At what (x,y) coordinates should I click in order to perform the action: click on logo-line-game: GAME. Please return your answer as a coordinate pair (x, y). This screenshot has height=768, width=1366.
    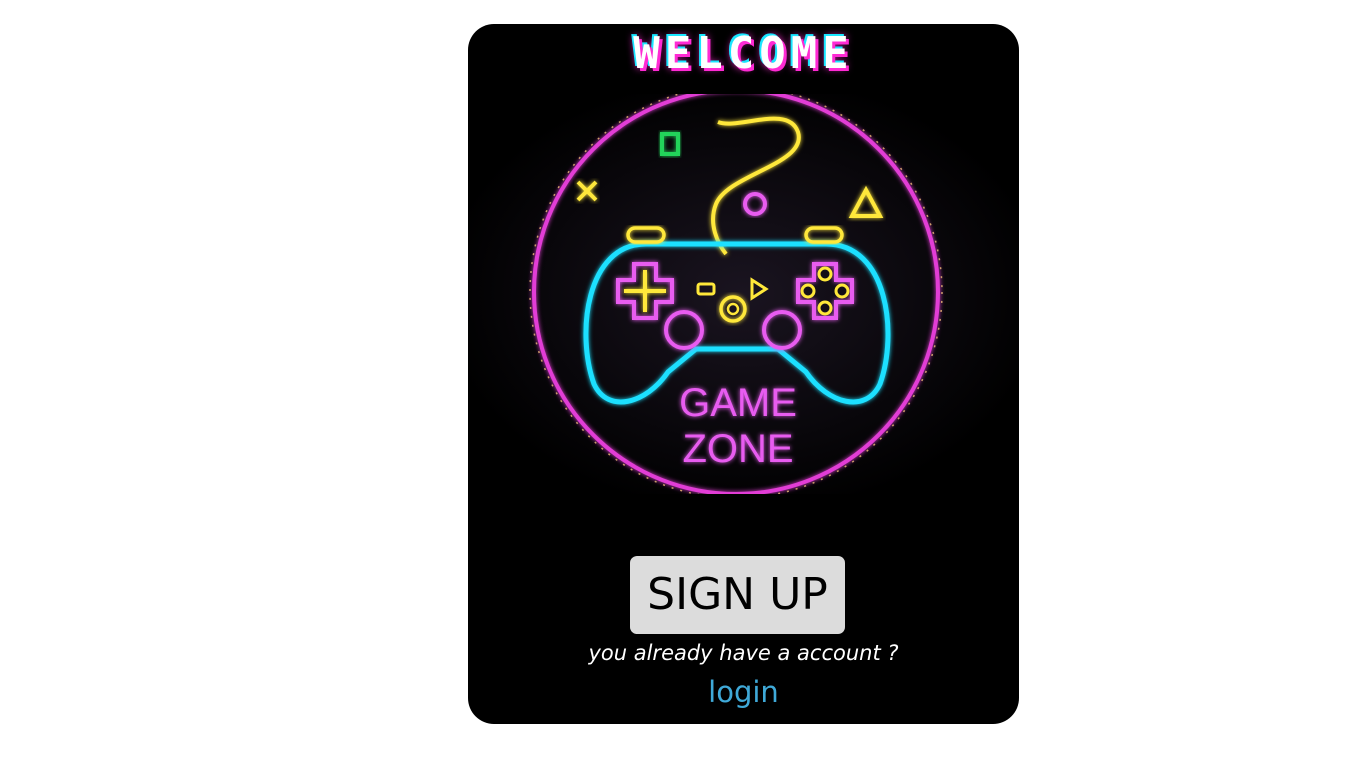
    Looking at the image, I should click on (738, 403).